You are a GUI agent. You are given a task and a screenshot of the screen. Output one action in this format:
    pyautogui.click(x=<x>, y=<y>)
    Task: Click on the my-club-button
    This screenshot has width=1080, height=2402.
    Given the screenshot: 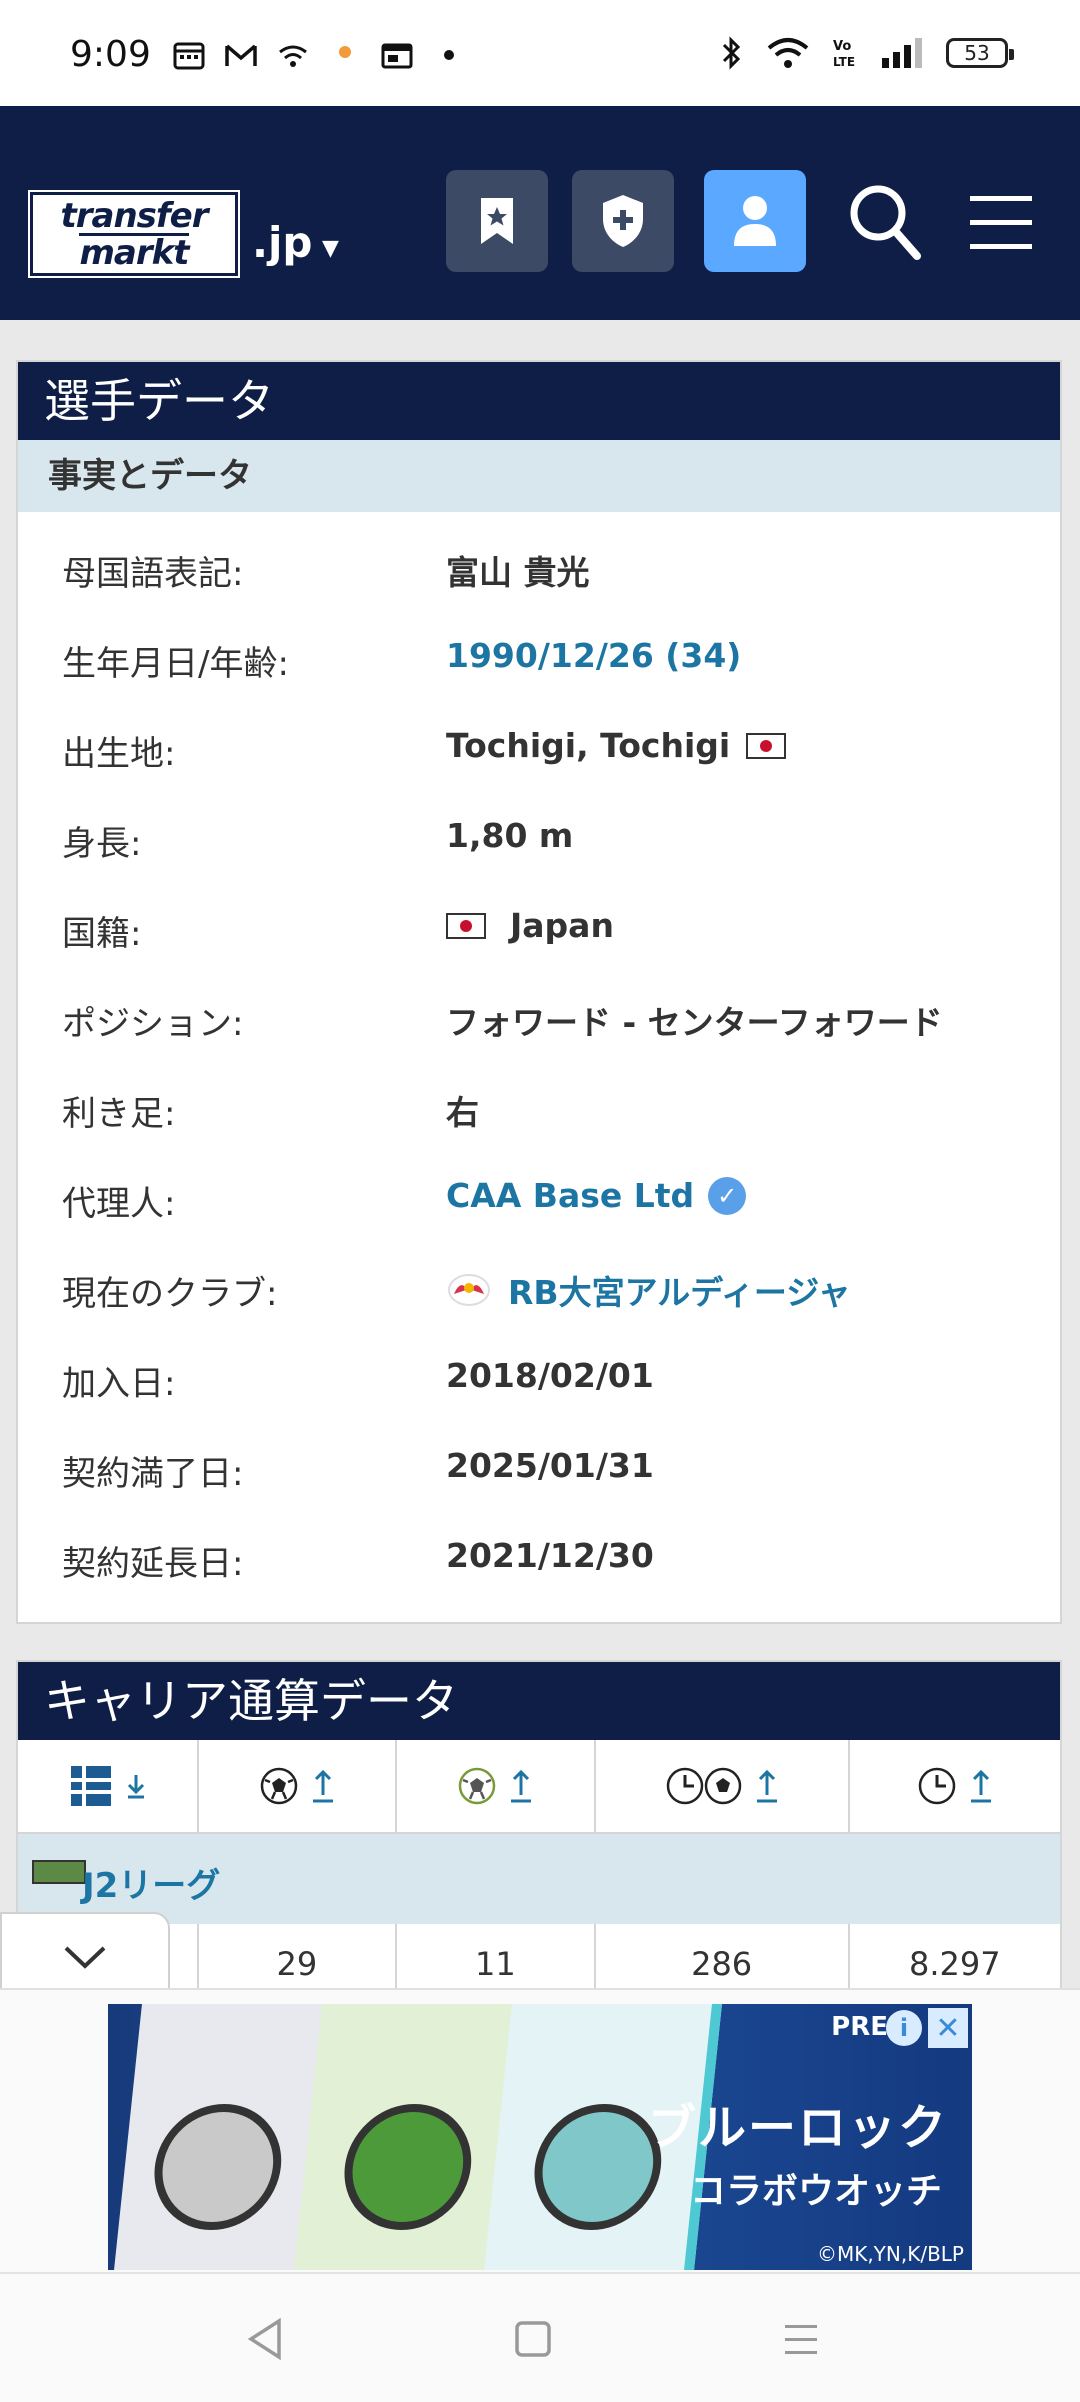 What is the action you would take?
    pyautogui.click(x=623, y=221)
    